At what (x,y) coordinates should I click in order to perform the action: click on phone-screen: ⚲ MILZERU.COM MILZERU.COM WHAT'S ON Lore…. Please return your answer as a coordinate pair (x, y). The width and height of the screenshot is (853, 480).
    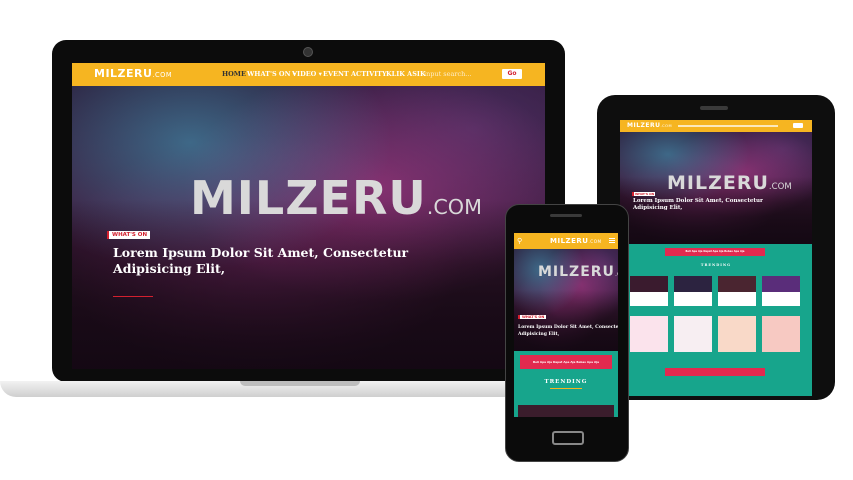
    Looking at the image, I should click on (566, 325).